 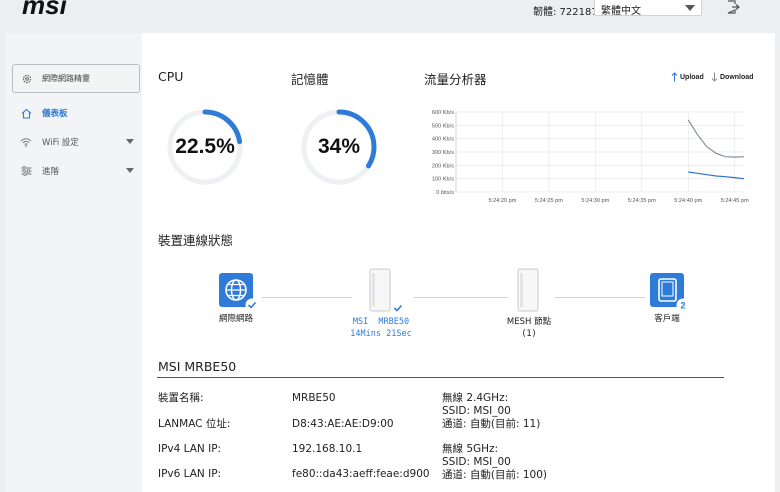 I want to click on lanmac-label: LANMAC 位址:, so click(x=194, y=424).